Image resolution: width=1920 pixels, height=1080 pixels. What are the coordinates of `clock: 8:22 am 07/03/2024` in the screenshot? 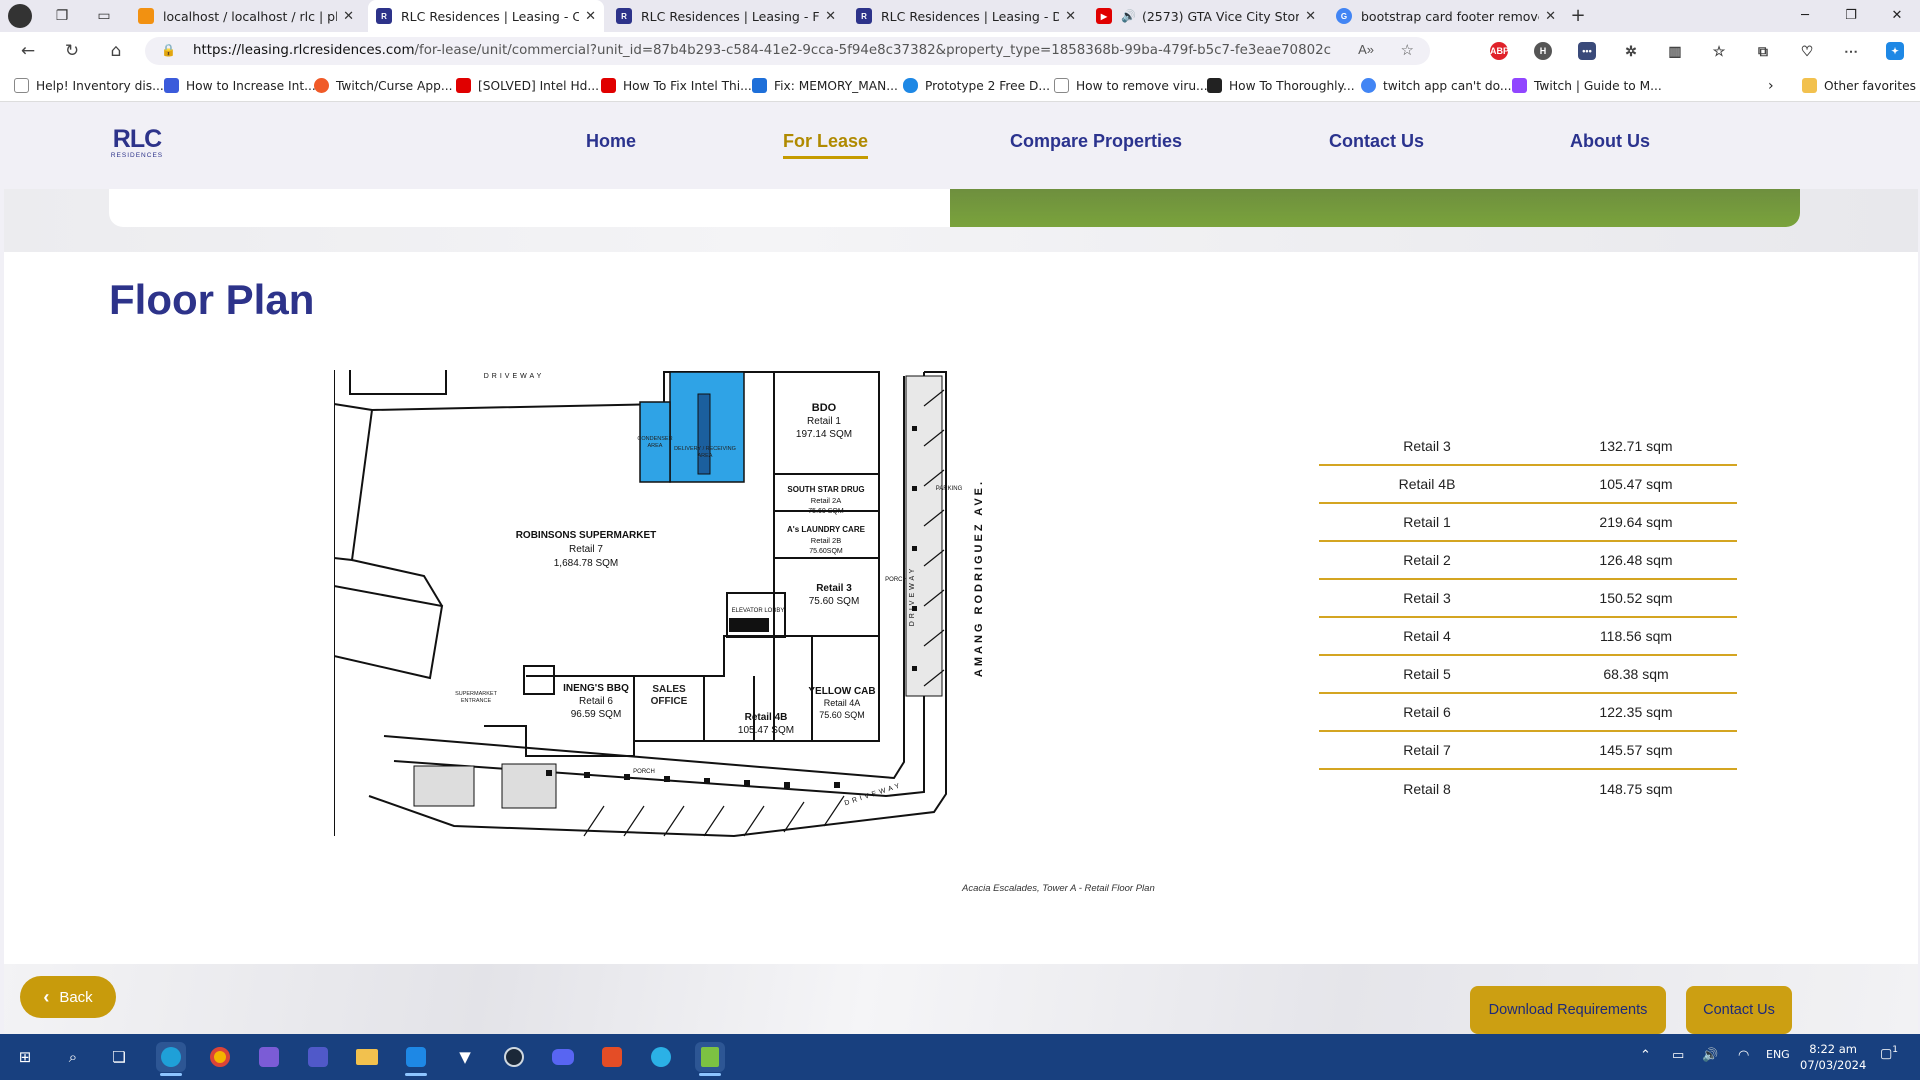 It's located at (1833, 1057).